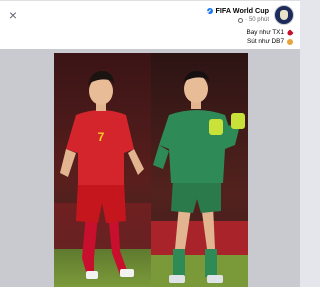 The image size is (320, 287). I want to click on caption-text: Bay như TX1, so click(265, 32).